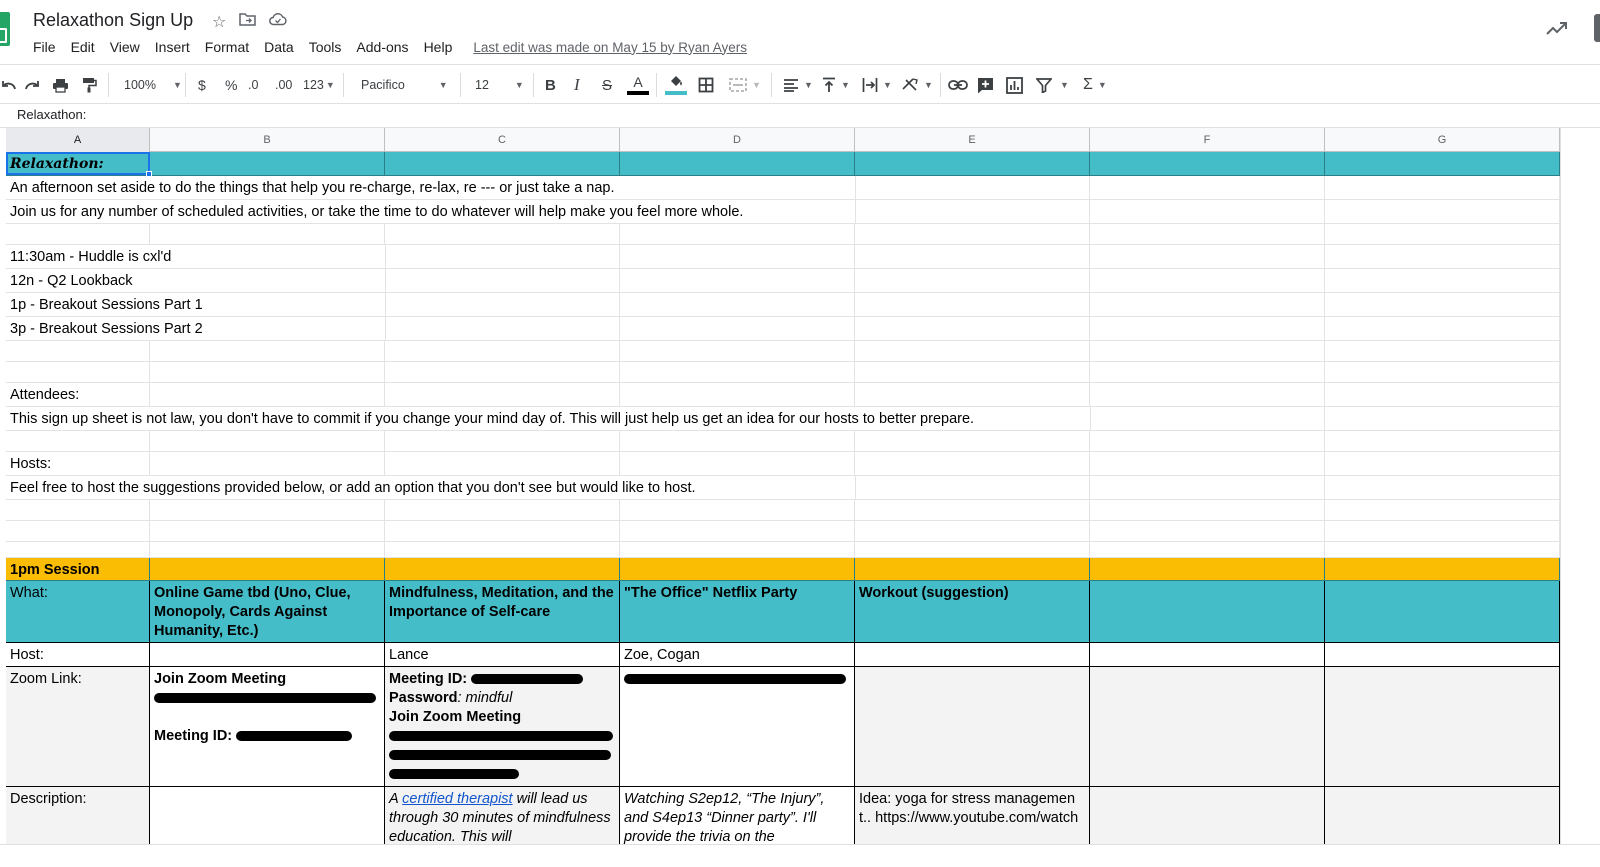 The image size is (1600, 867). What do you see at coordinates (737, 611) in the screenshot?
I see `cell-what-netflix-party: "The Office" Netflix Party` at bounding box center [737, 611].